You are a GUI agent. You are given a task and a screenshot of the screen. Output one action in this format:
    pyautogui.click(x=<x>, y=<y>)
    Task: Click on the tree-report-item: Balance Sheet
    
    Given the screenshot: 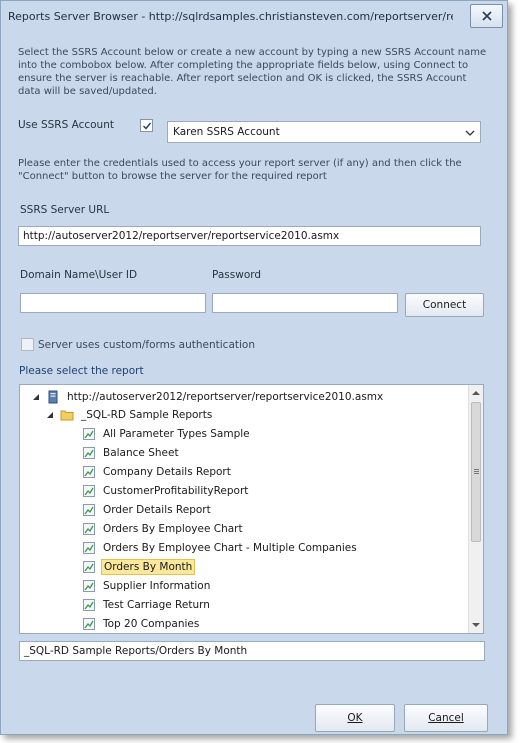 What is the action you would take?
    pyautogui.click(x=131, y=453)
    